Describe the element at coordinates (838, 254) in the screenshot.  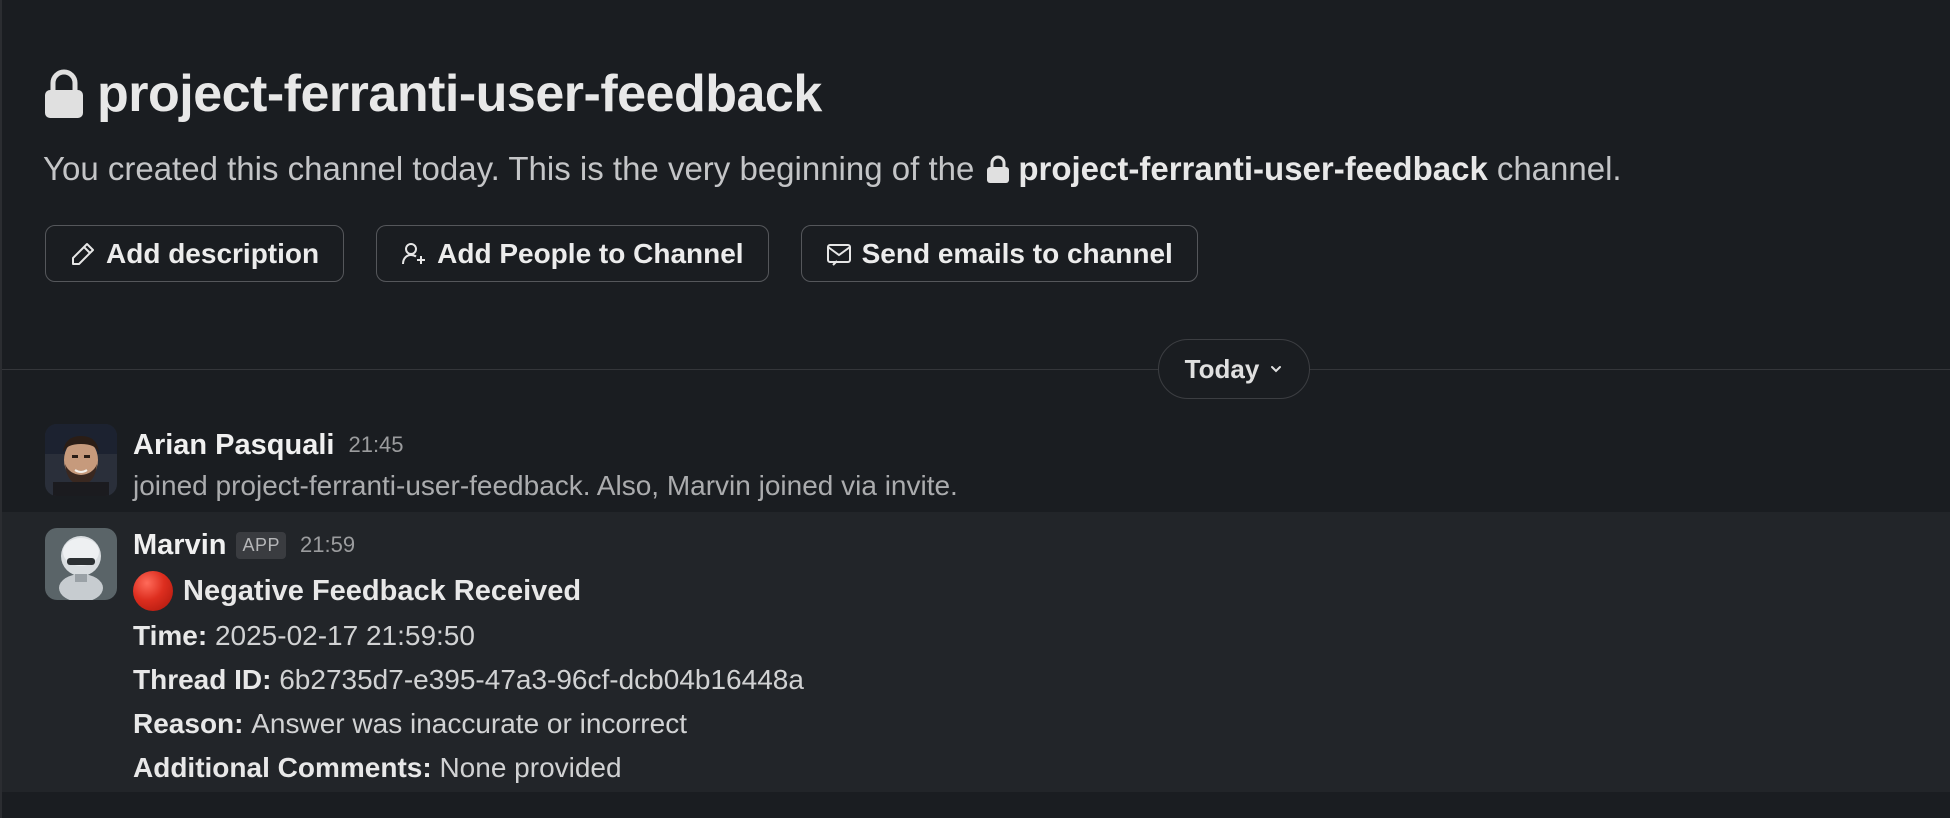
I see `email-icon` at that location.